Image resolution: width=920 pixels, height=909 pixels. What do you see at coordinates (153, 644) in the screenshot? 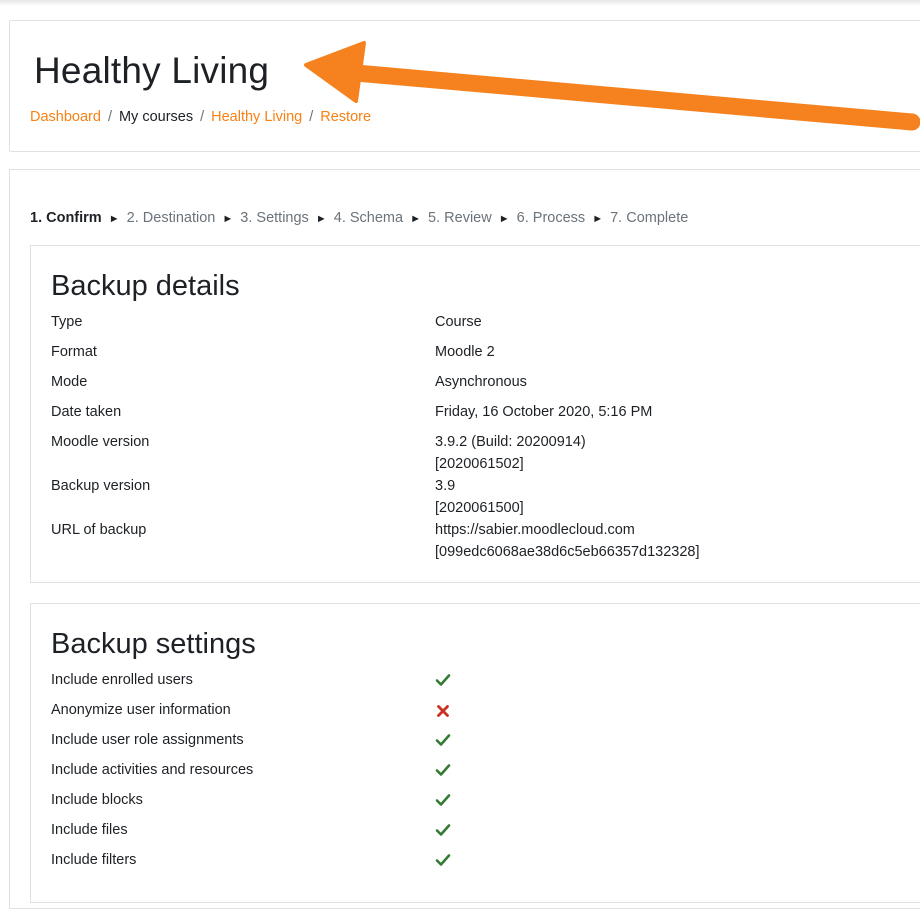
I see `backup-settings-heading: Backup settings` at bounding box center [153, 644].